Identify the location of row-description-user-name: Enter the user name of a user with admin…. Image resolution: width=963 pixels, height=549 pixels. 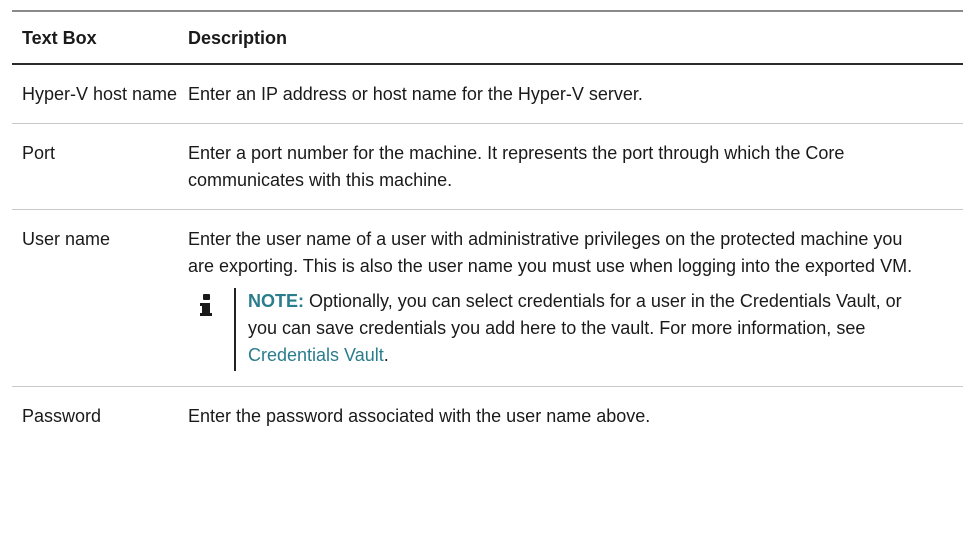
(550, 252).